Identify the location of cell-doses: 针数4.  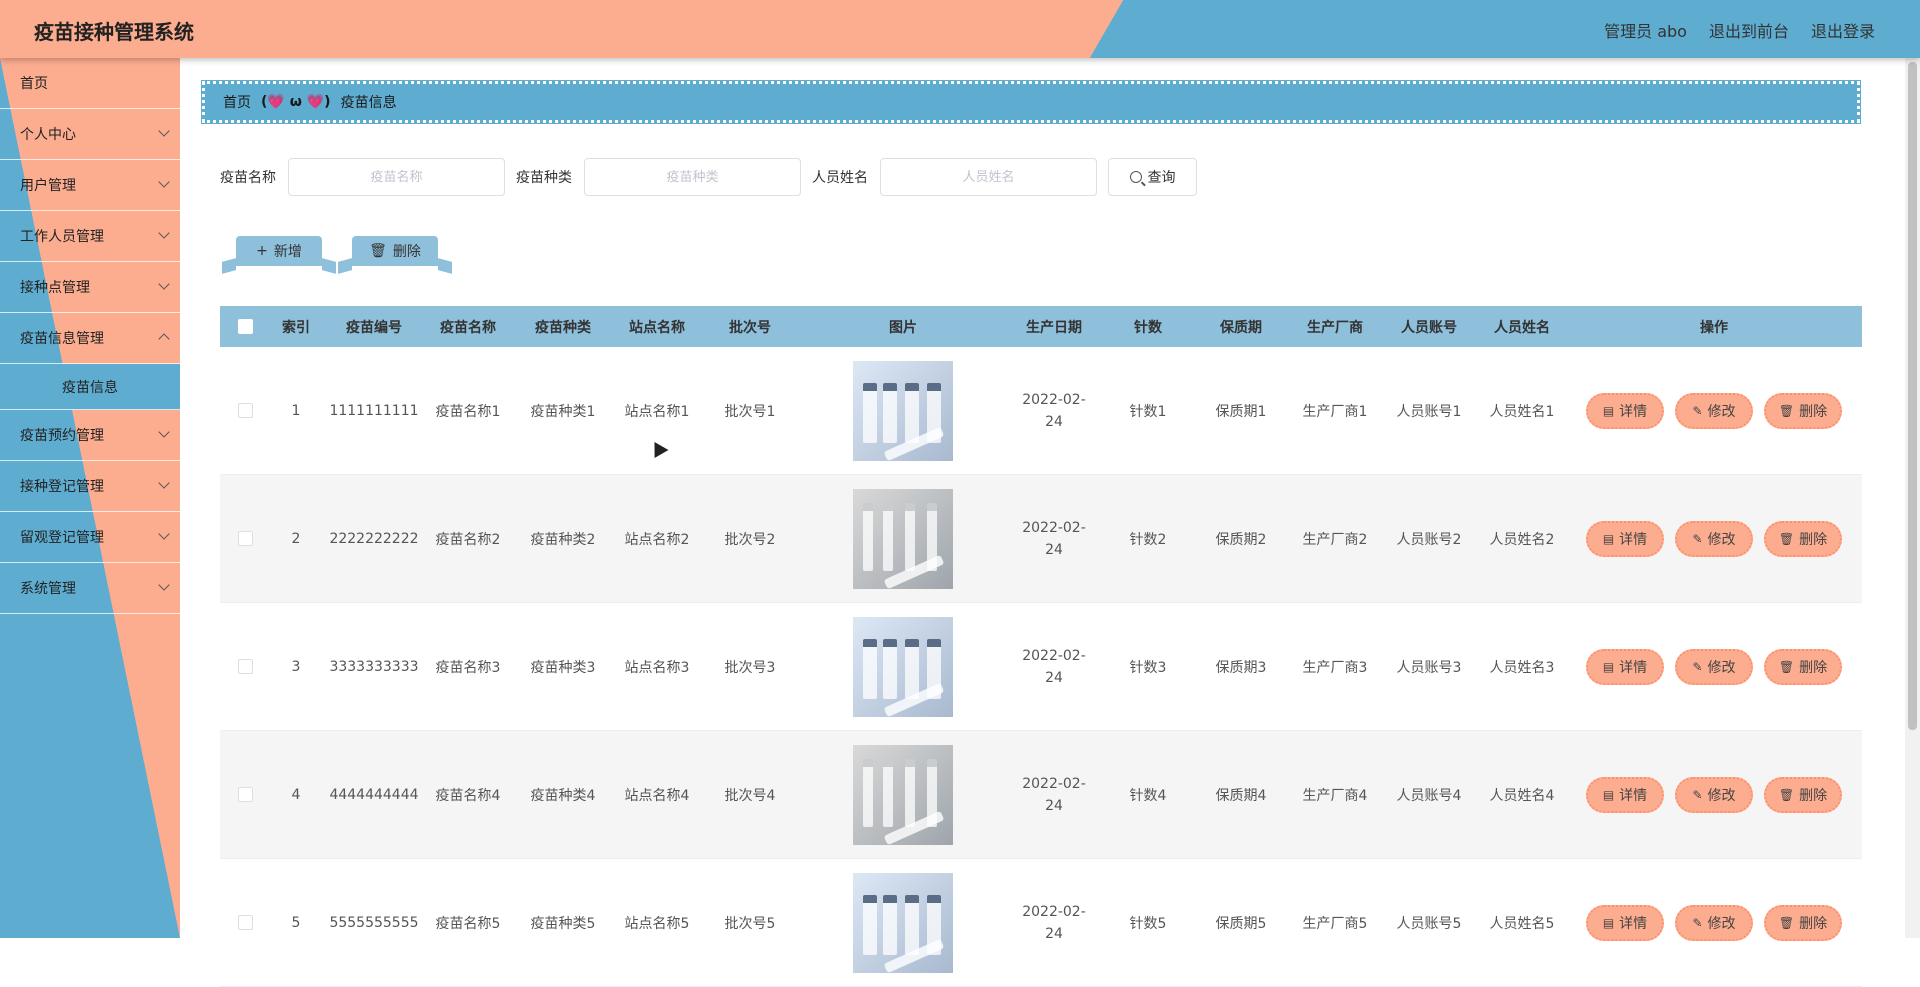
(1148, 795).